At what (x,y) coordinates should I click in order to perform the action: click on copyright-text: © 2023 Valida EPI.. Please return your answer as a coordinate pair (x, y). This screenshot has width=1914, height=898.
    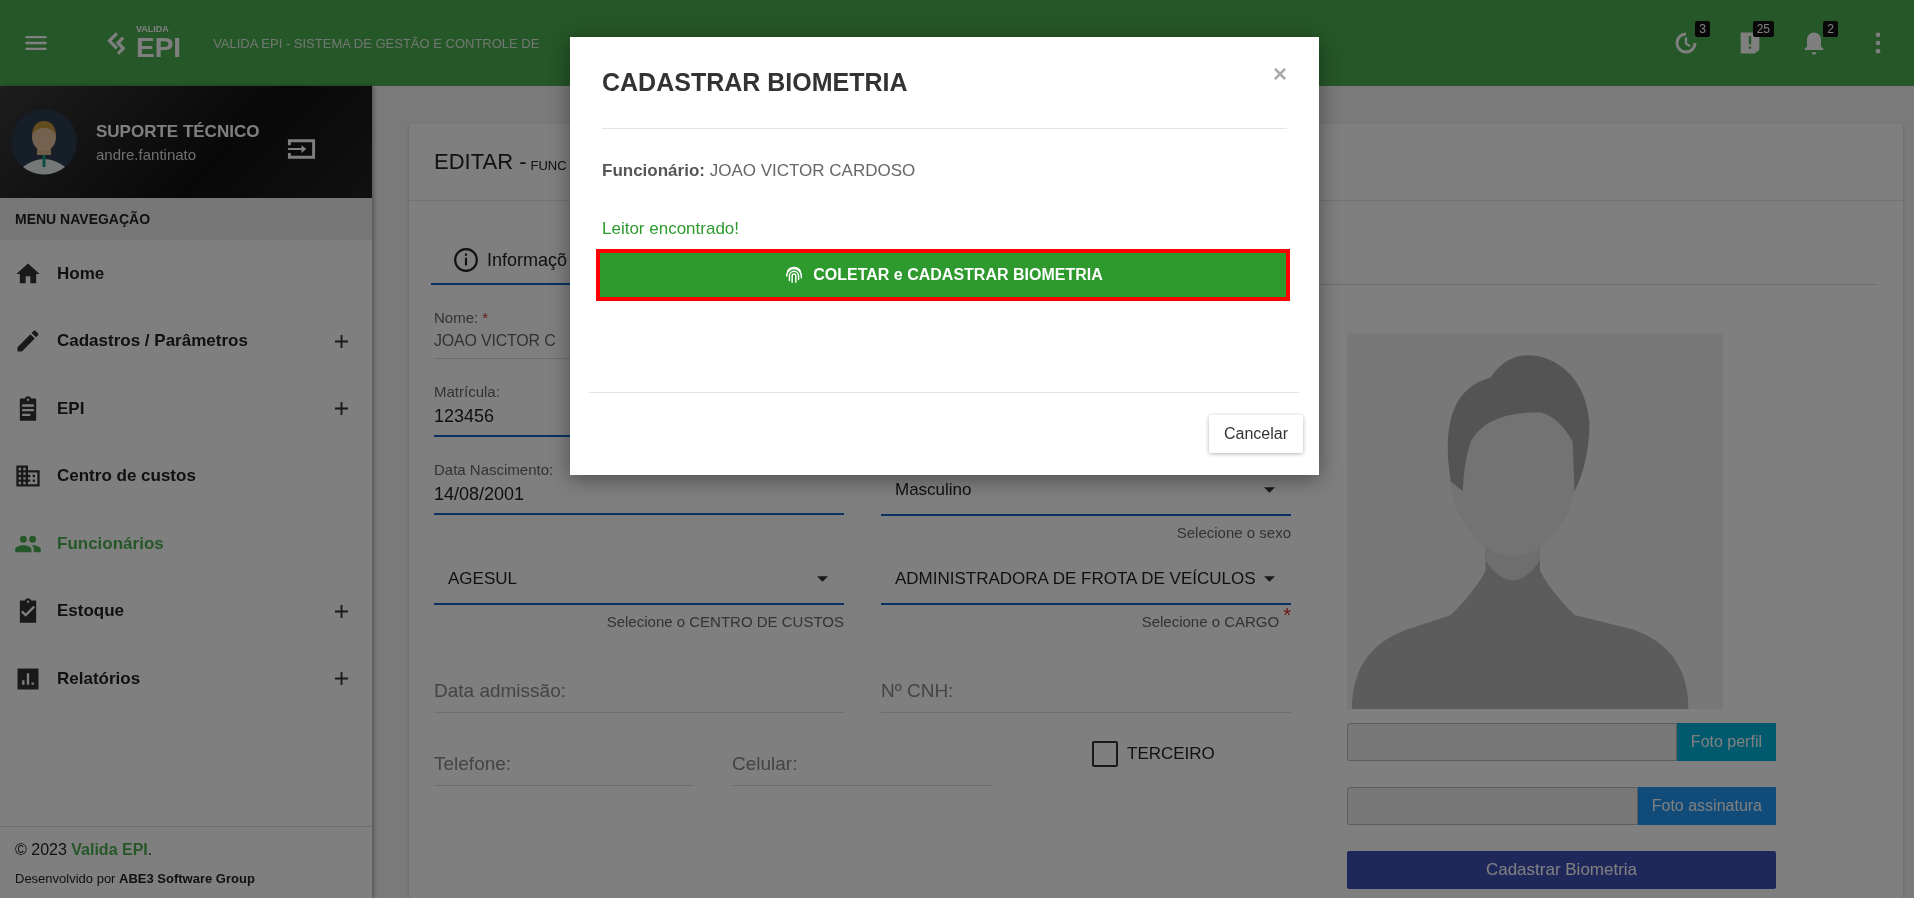
    Looking at the image, I should click on (84, 850).